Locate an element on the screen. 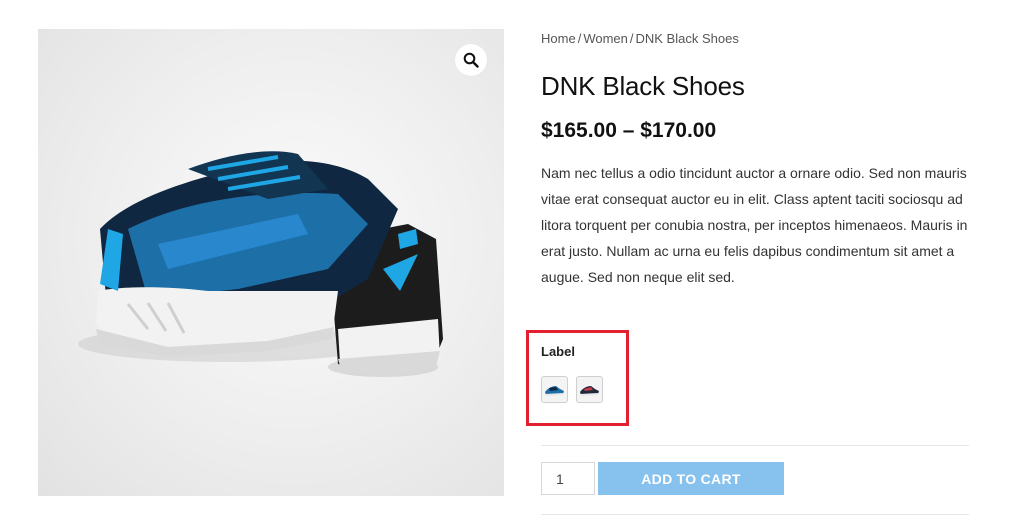  breadcrumb-women: Women is located at coordinates (605, 38).